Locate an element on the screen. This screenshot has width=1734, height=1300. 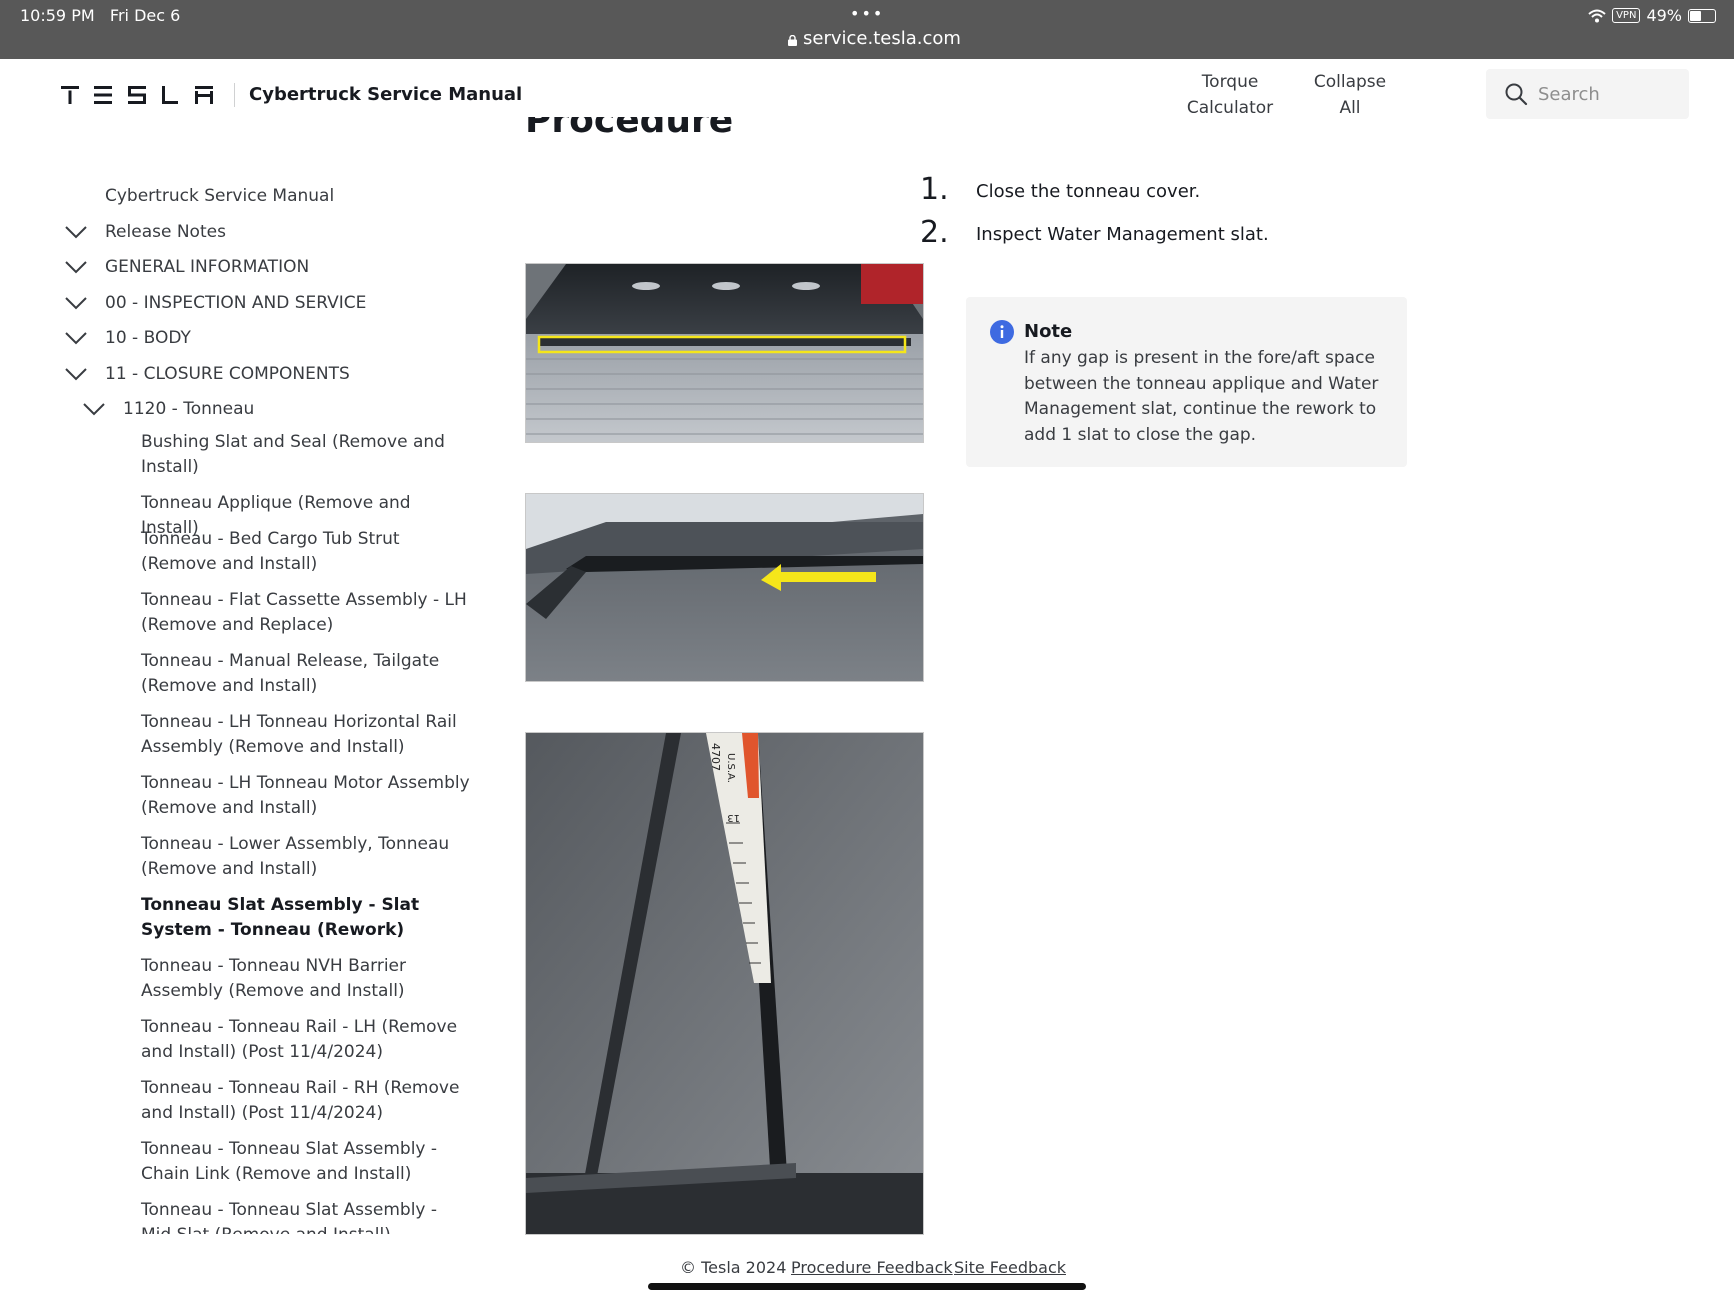
copyright: © Tesla 2024 is located at coordinates (733, 1267).